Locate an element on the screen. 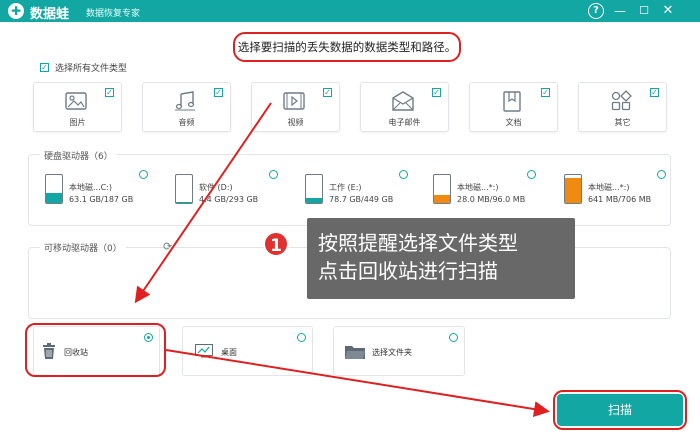  email-icon is located at coordinates (403, 101).